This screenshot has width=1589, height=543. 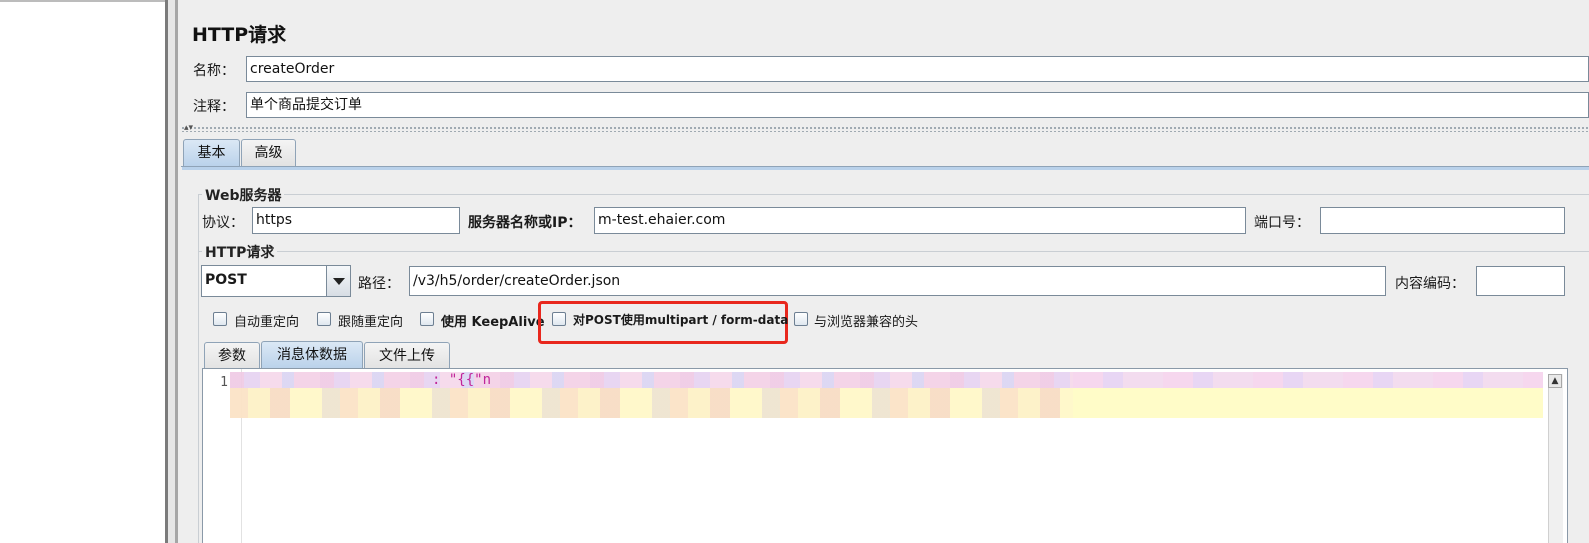 I want to click on browser-compatible-headers-label: 与浏览器兼容的头, so click(x=866, y=322).